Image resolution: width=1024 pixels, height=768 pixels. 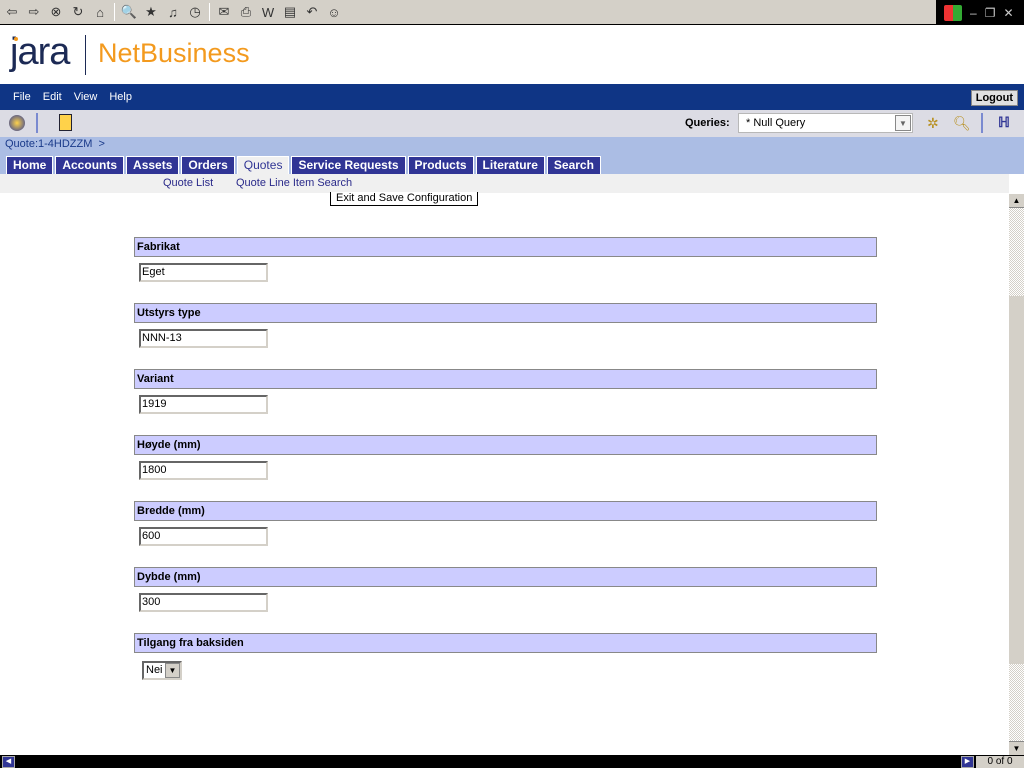 What do you see at coordinates (505, 445) in the screenshot?
I see `section-header: Høyde (mm)` at bounding box center [505, 445].